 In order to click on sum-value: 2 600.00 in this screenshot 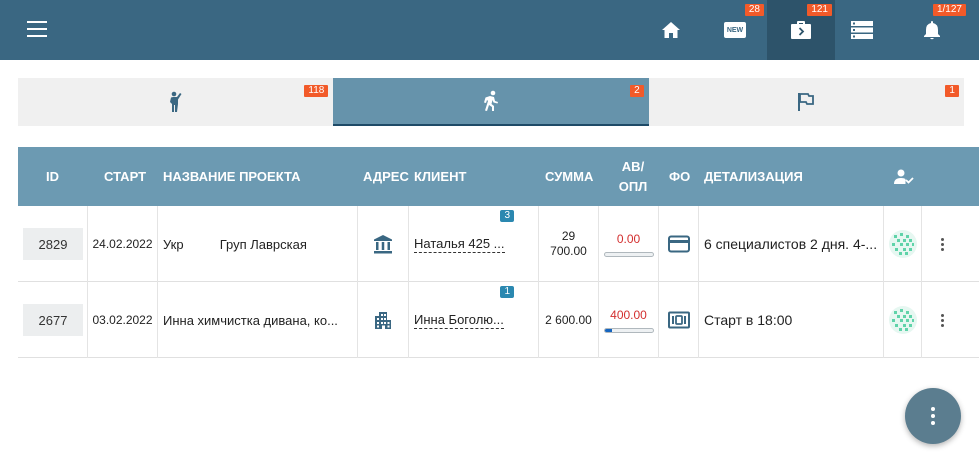, I will do `click(568, 320)`.